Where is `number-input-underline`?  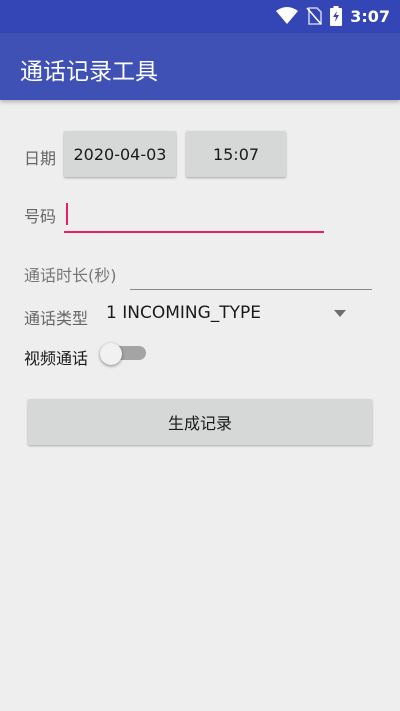 number-input-underline is located at coordinates (194, 232).